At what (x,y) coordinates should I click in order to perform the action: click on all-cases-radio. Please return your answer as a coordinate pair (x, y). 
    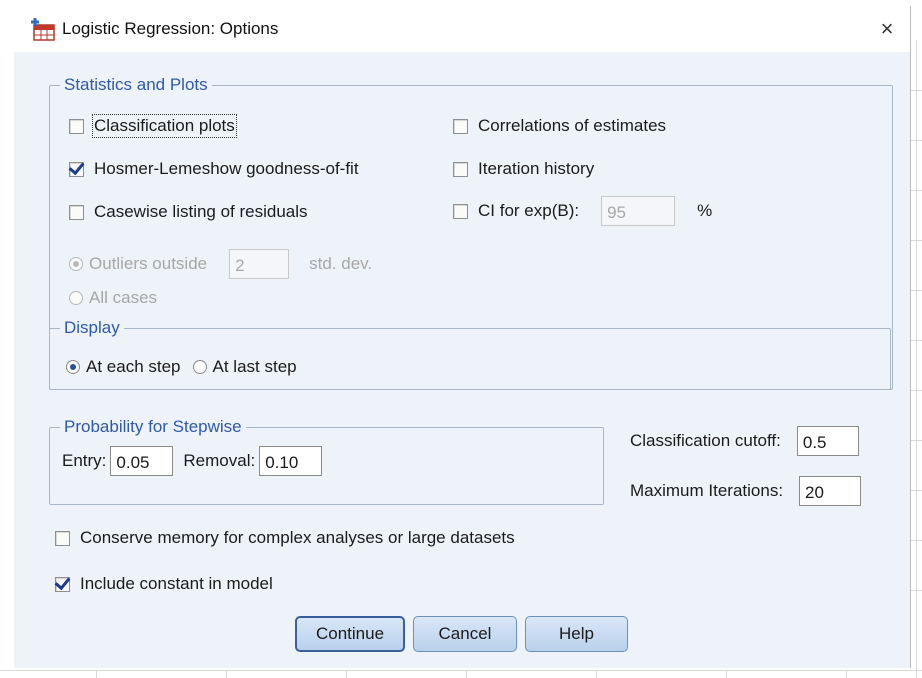
    Looking at the image, I should click on (76, 298).